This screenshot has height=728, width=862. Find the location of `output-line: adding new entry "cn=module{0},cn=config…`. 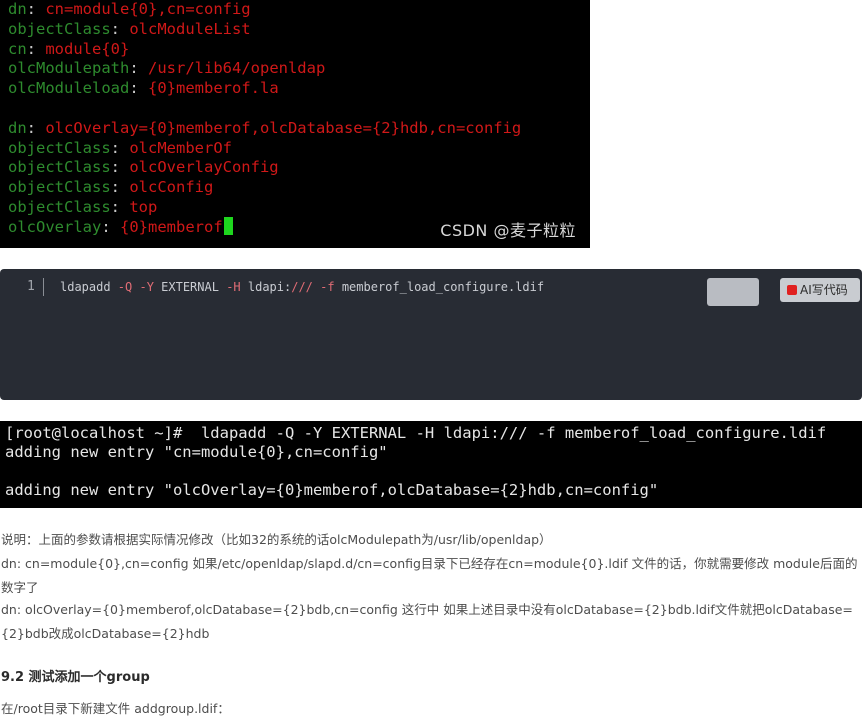

output-line: adding new entry "cn=module{0},cn=config… is located at coordinates (196, 452).